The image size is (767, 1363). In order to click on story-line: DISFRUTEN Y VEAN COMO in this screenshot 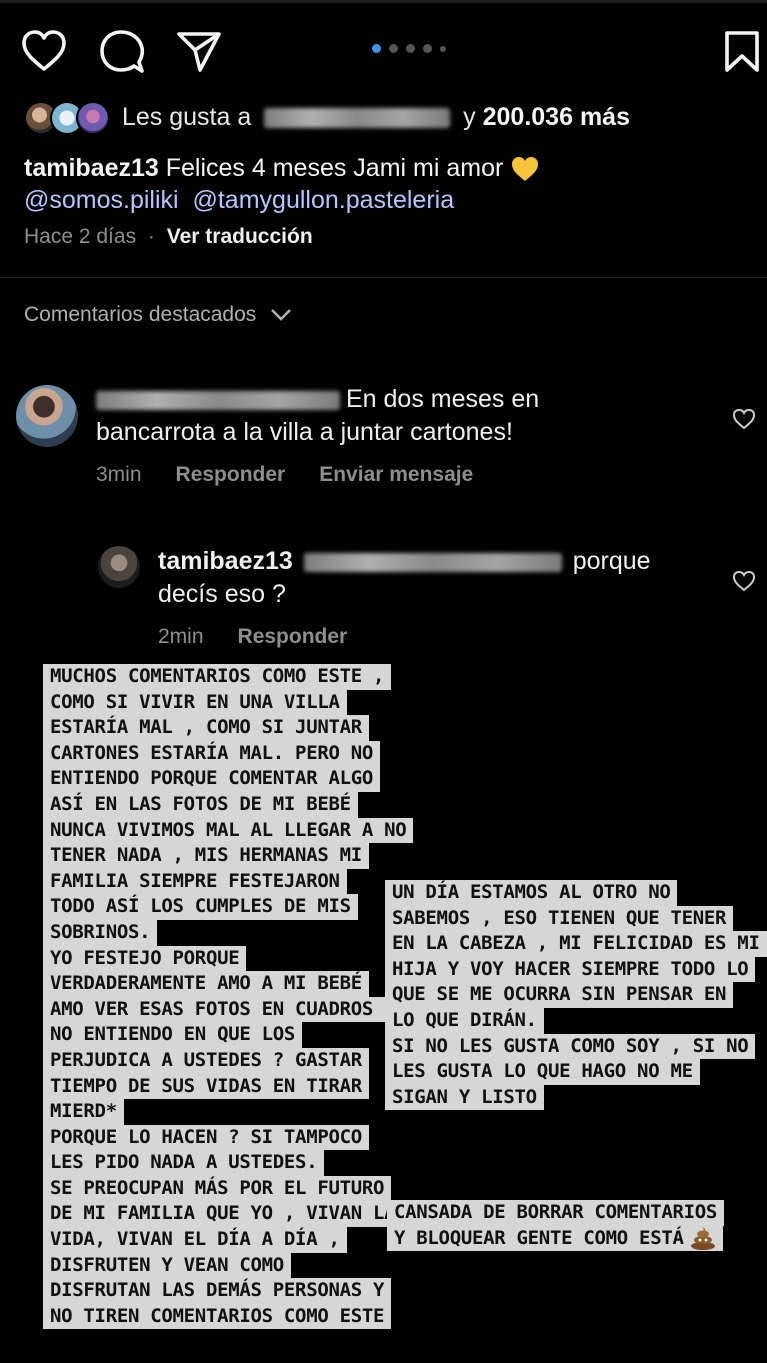, I will do `click(167, 1265)`.